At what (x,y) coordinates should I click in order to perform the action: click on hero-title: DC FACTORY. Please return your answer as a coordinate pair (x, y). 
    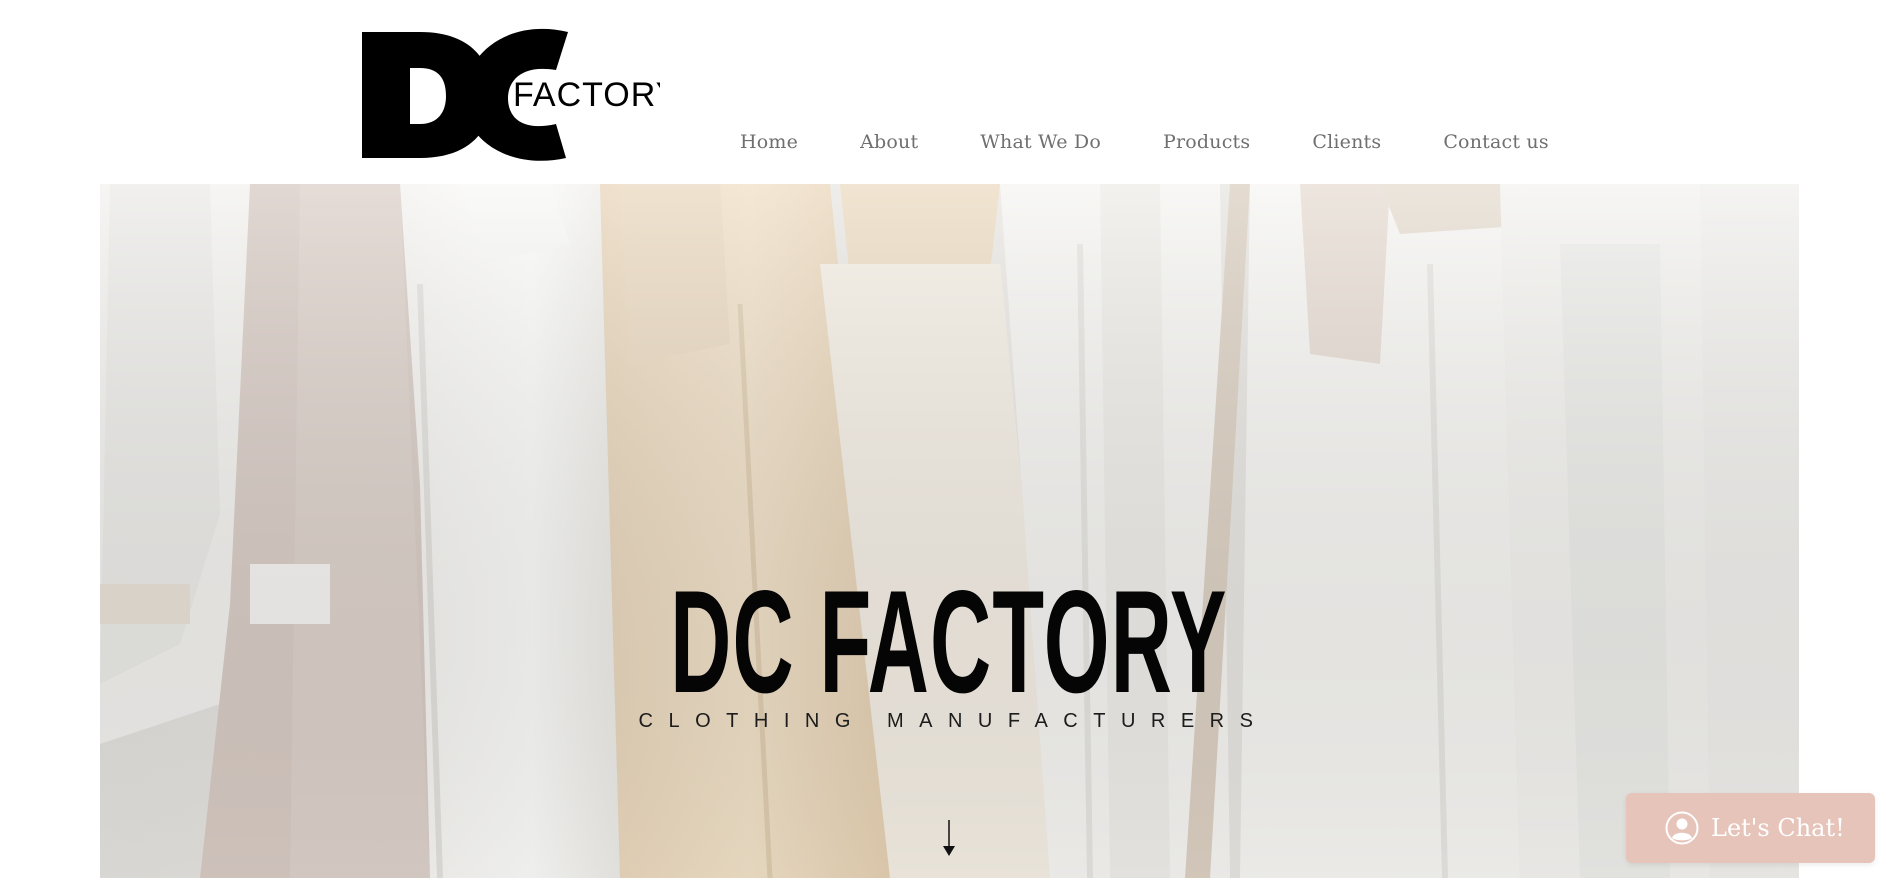
    Looking at the image, I should click on (949, 641).